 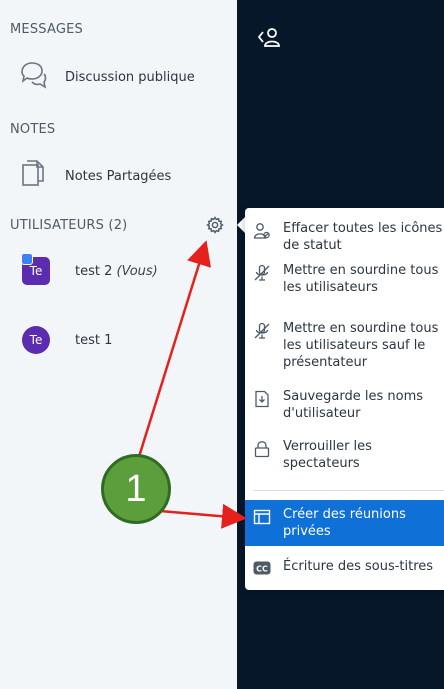 I want to click on step-number-callout: 1, so click(x=136, y=489).